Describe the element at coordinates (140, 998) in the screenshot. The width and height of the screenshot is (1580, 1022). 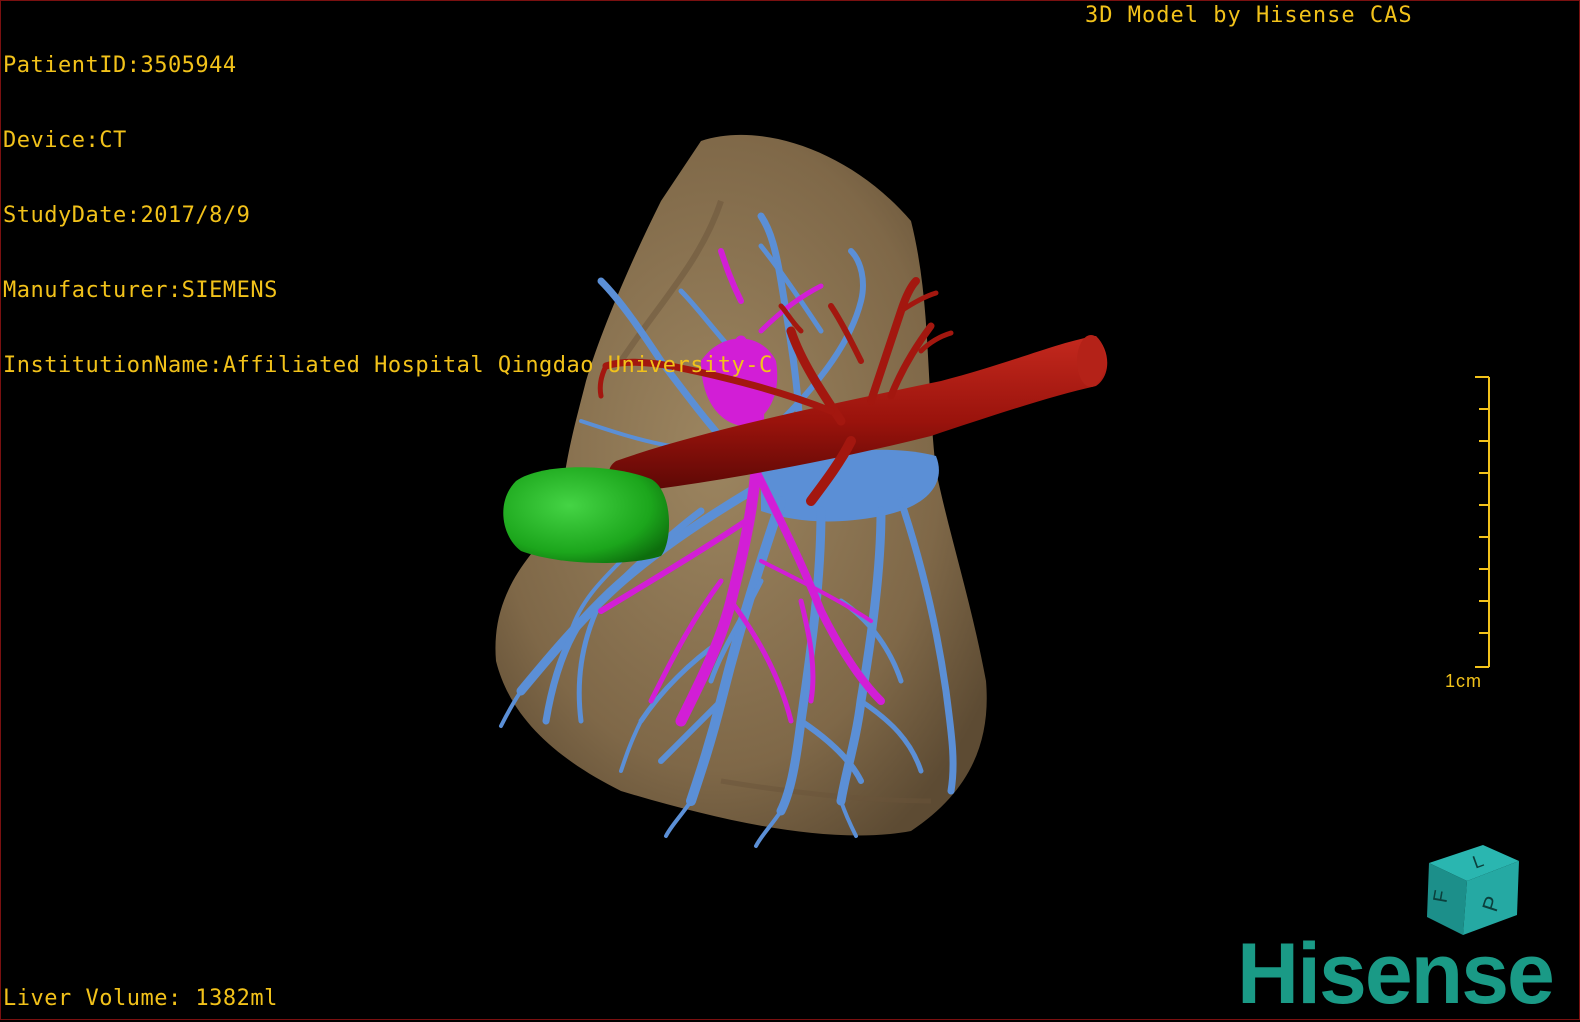
I see `liver-volume: Liver Volume: 1382ml` at that location.